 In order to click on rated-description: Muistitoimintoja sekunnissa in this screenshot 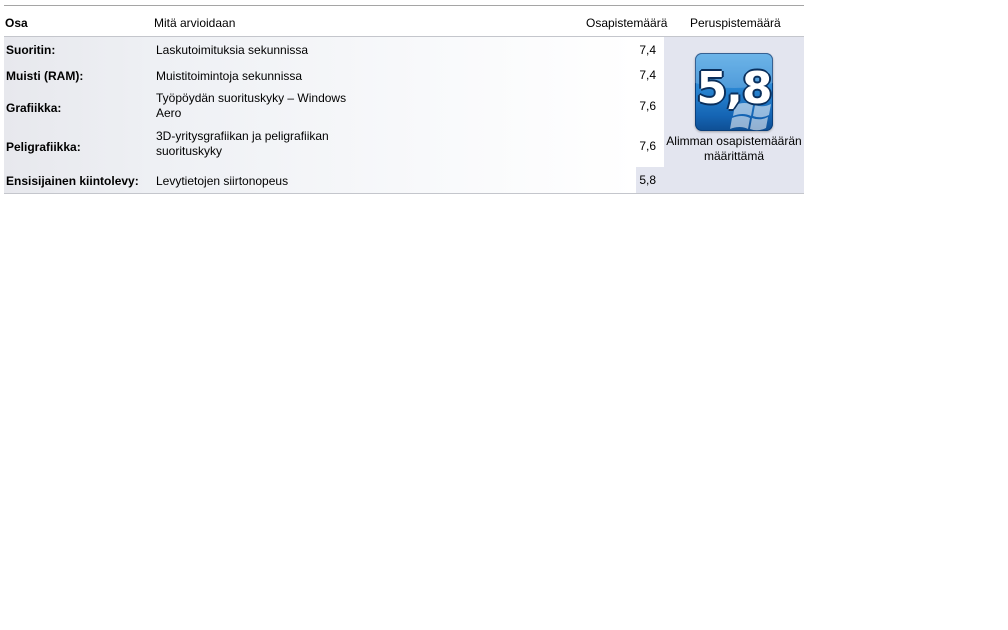, I will do `click(229, 76)`.